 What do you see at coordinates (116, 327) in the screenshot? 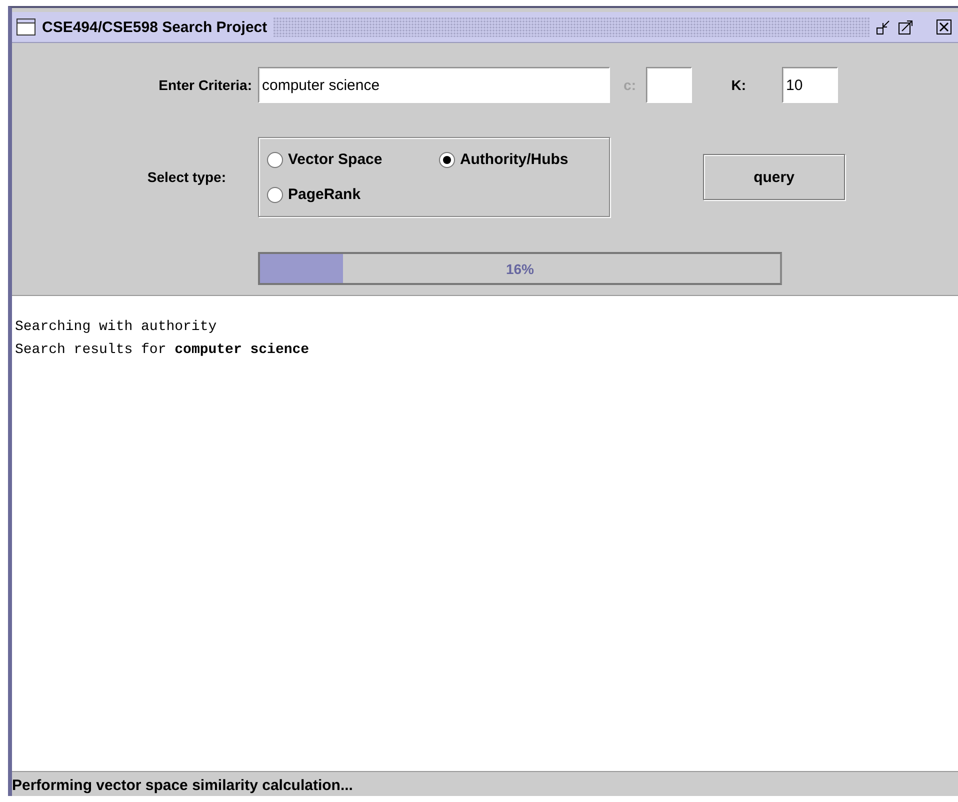
I see `output-line: Searching with authority` at bounding box center [116, 327].